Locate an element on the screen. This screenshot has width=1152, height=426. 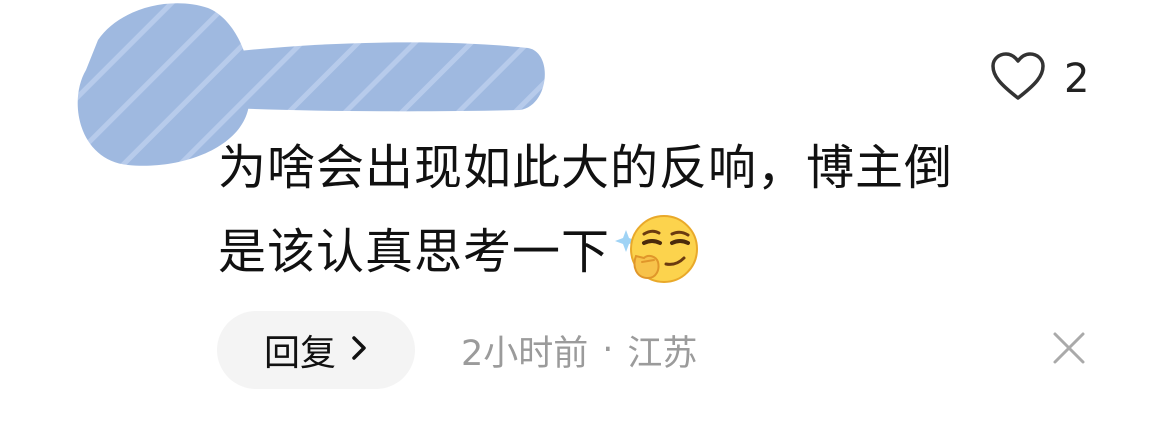
reply-label: 回复 is located at coordinates (299, 353).